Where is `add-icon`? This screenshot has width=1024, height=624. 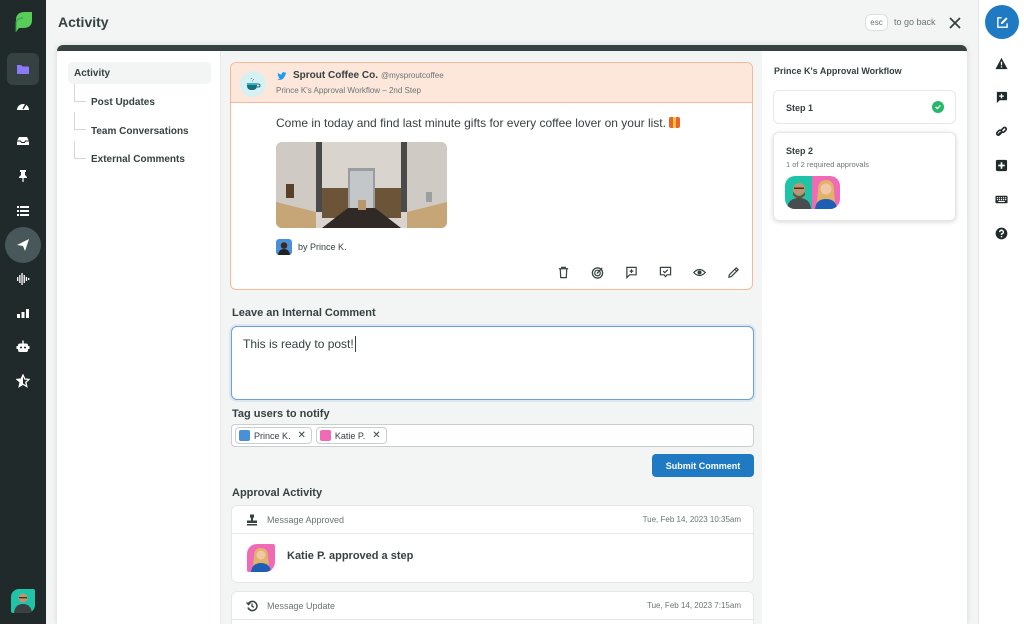
add-icon is located at coordinates (1001, 165).